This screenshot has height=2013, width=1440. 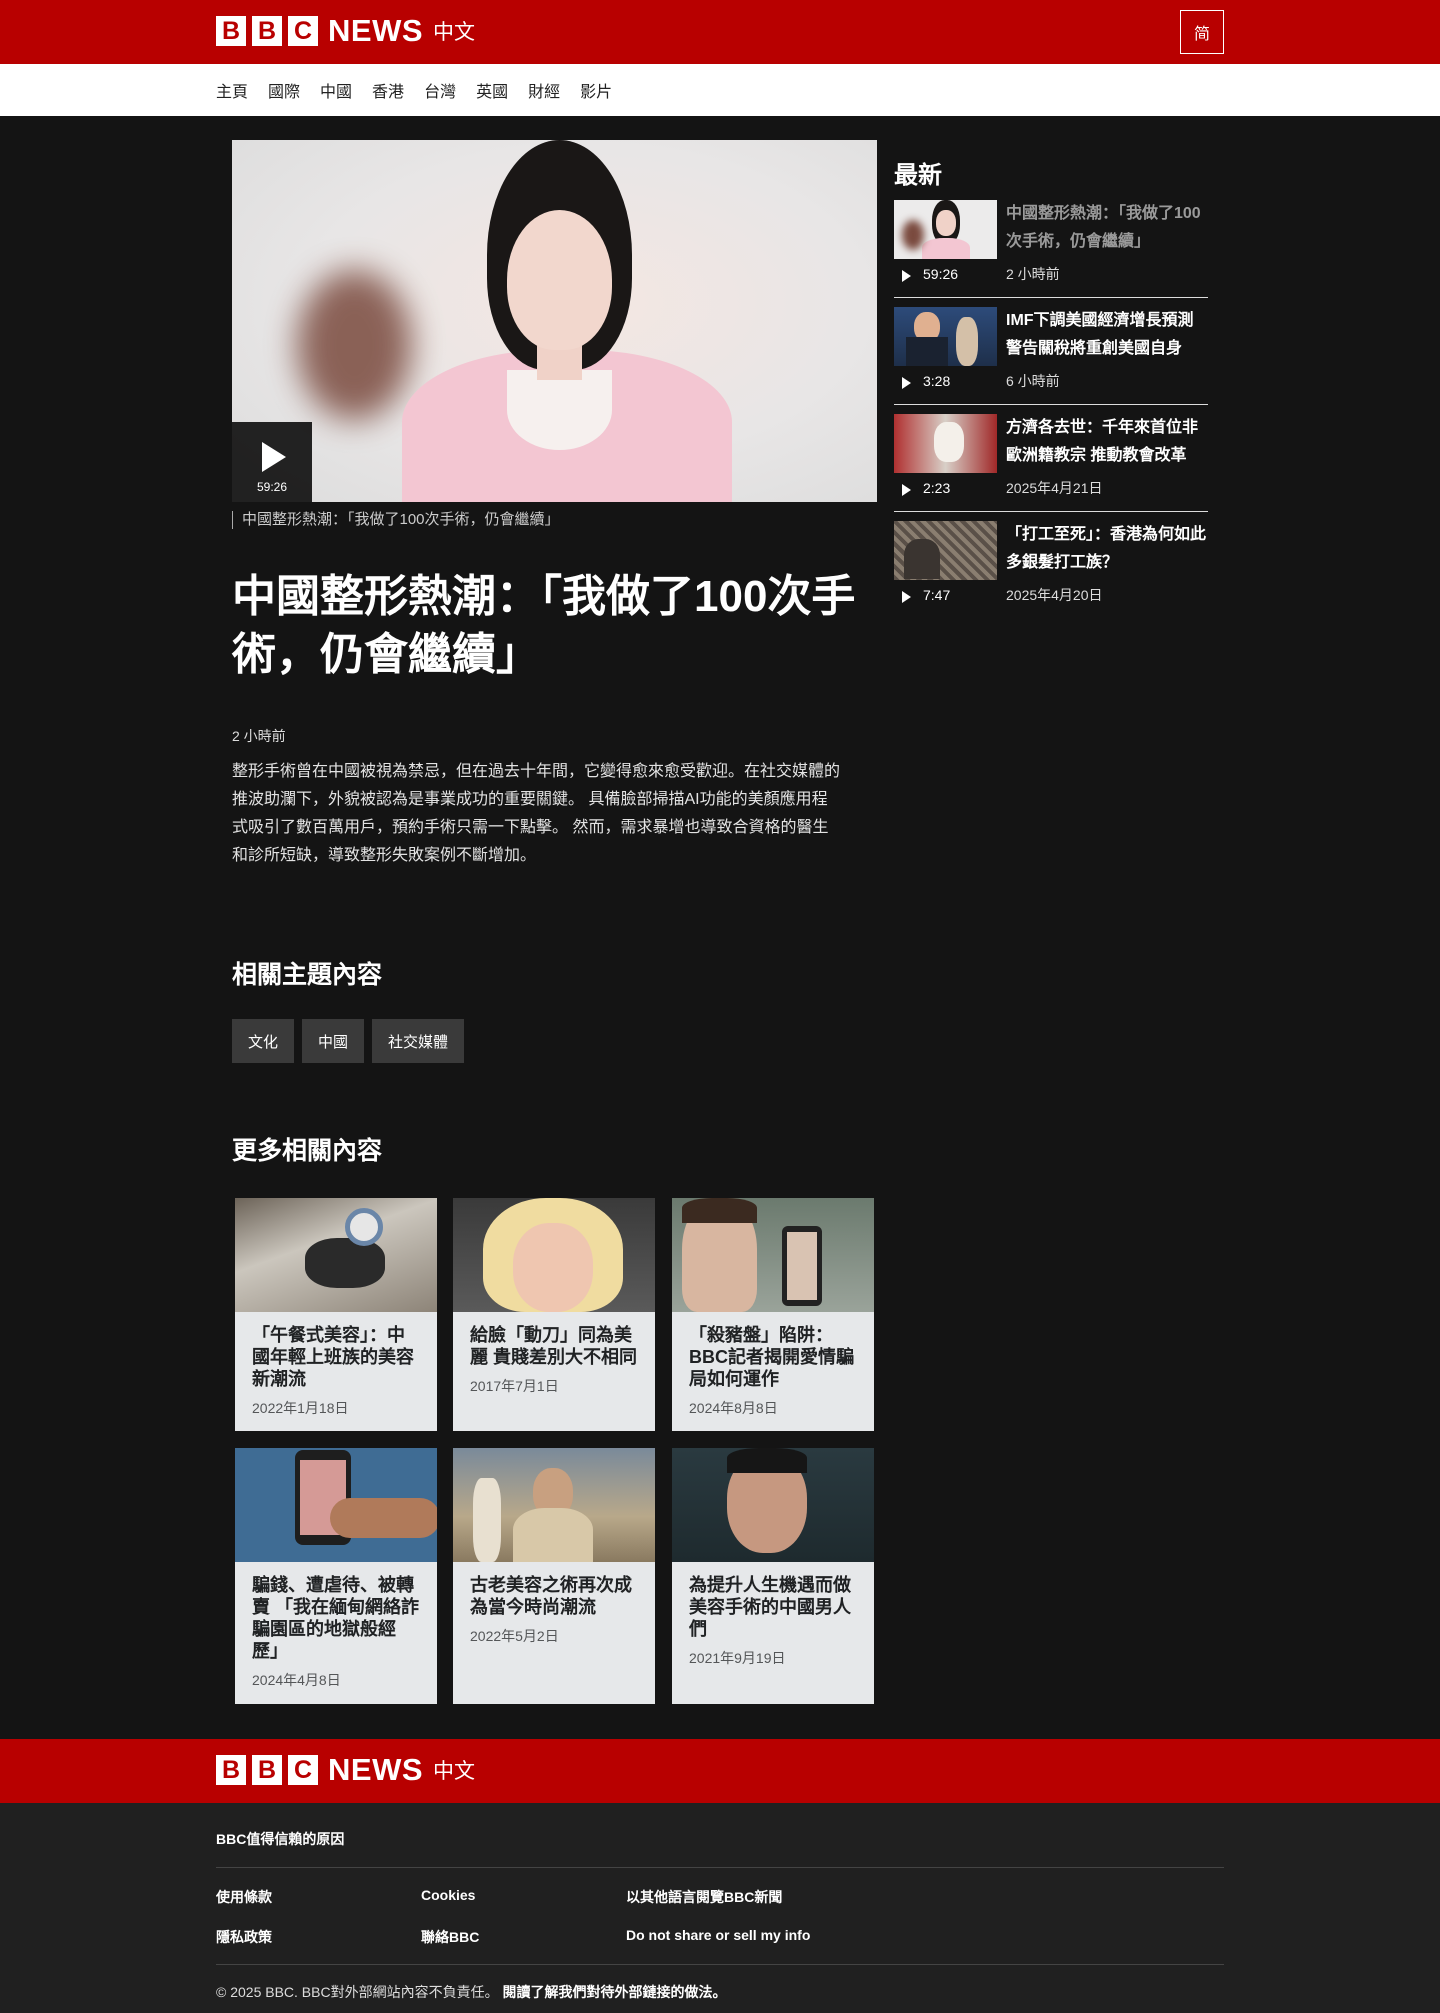 I want to click on contact-link: 聯絡BBC, so click(x=450, y=1937).